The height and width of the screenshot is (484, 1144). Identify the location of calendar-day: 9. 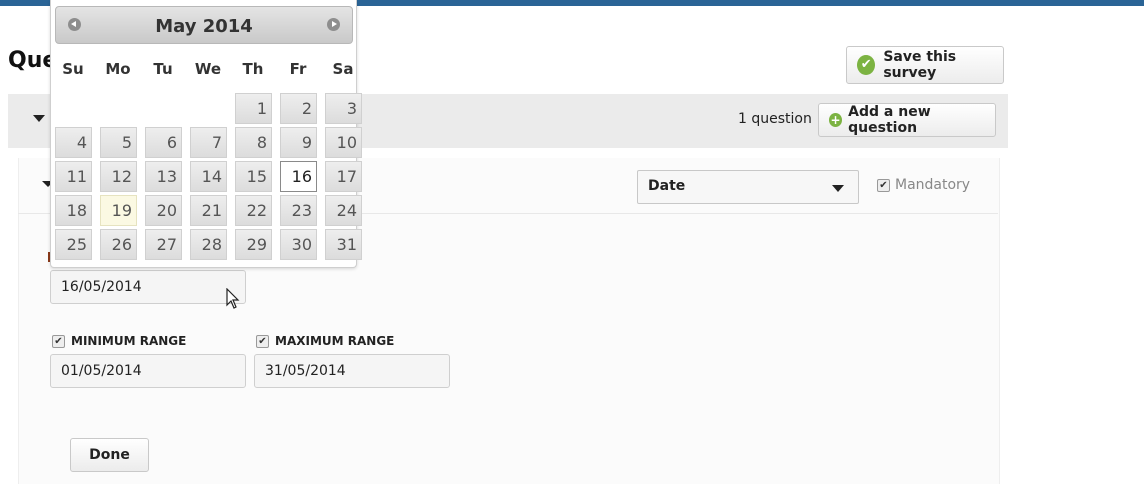
(298, 142).